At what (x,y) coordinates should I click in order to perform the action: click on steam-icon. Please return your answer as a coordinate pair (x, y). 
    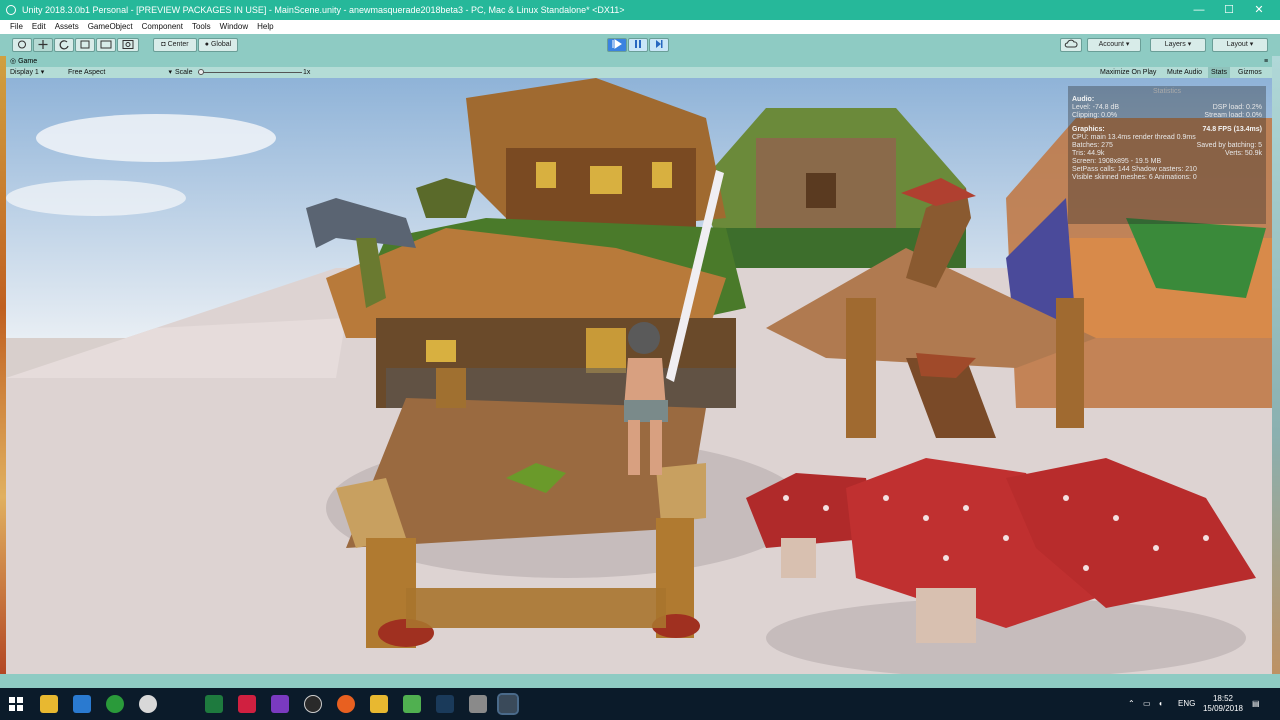
    Looking at the image, I should click on (445, 704).